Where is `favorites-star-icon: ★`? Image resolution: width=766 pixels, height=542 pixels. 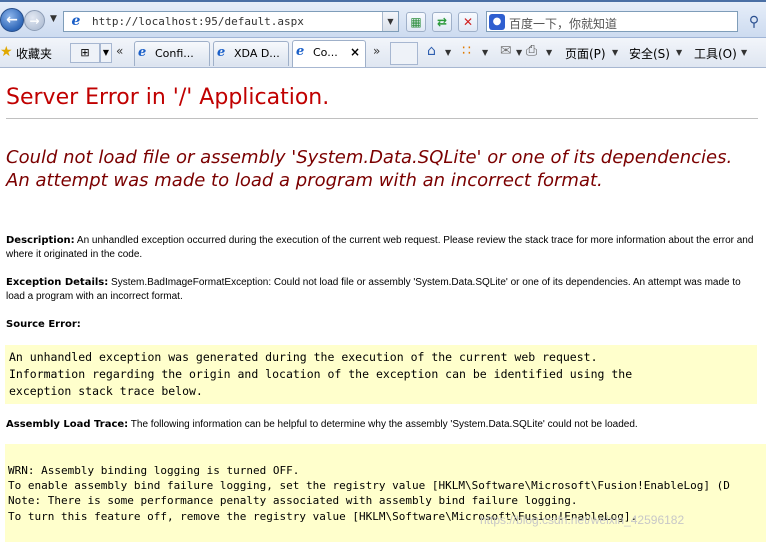 favorites-star-icon: ★ is located at coordinates (6, 52).